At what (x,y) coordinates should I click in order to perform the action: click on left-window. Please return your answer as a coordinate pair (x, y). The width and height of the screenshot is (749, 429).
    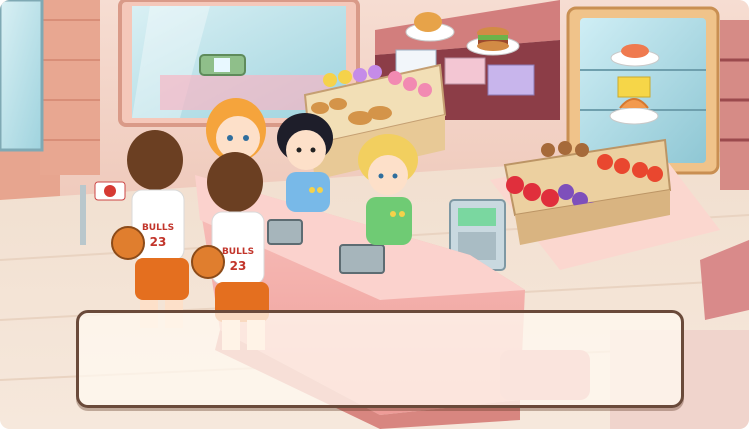
    Looking at the image, I should click on (22, 76).